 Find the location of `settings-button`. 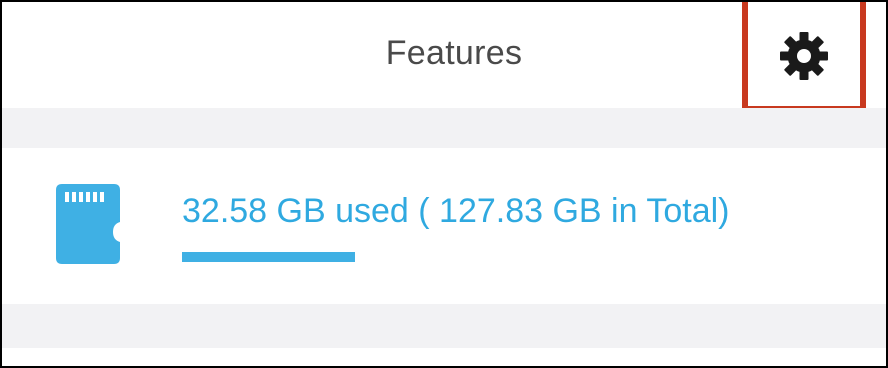

settings-button is located at coordinates (804, 57).